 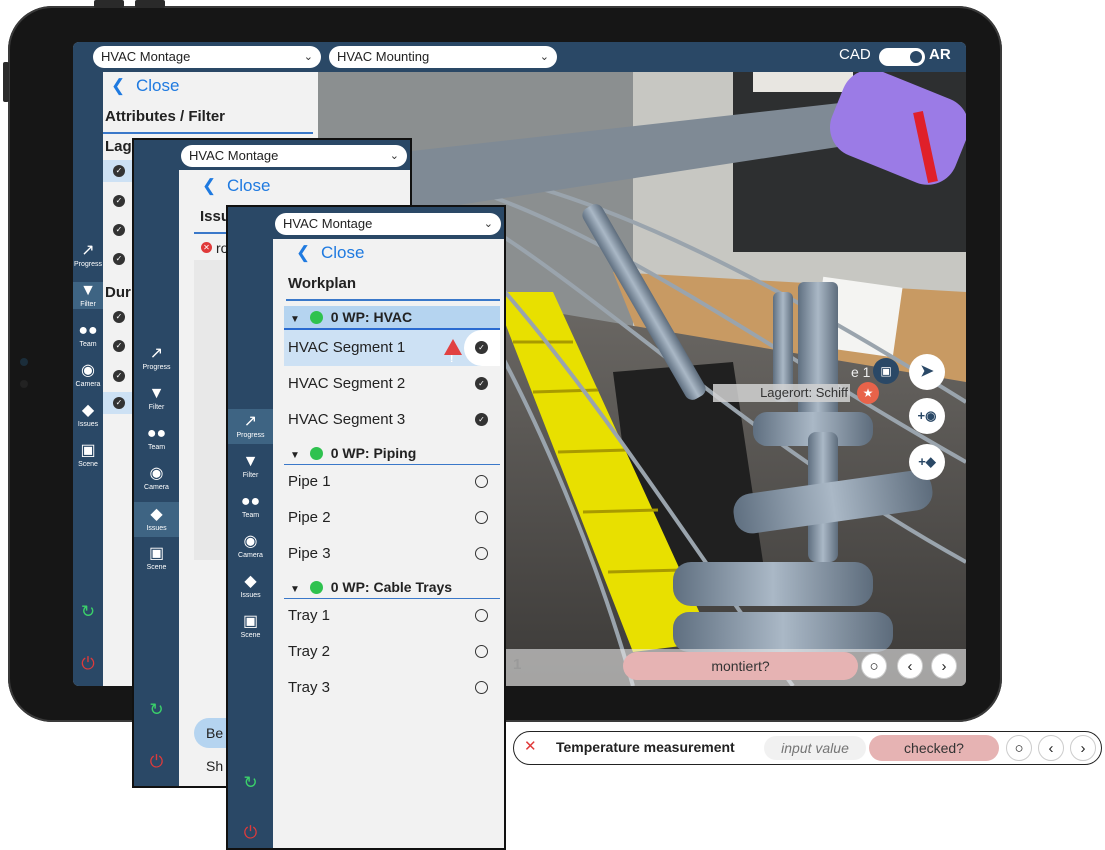 What do you see at coordinates (927, 372) in the screenshot?
I see `send-icon: ➤` at bounding box center [927, 372].